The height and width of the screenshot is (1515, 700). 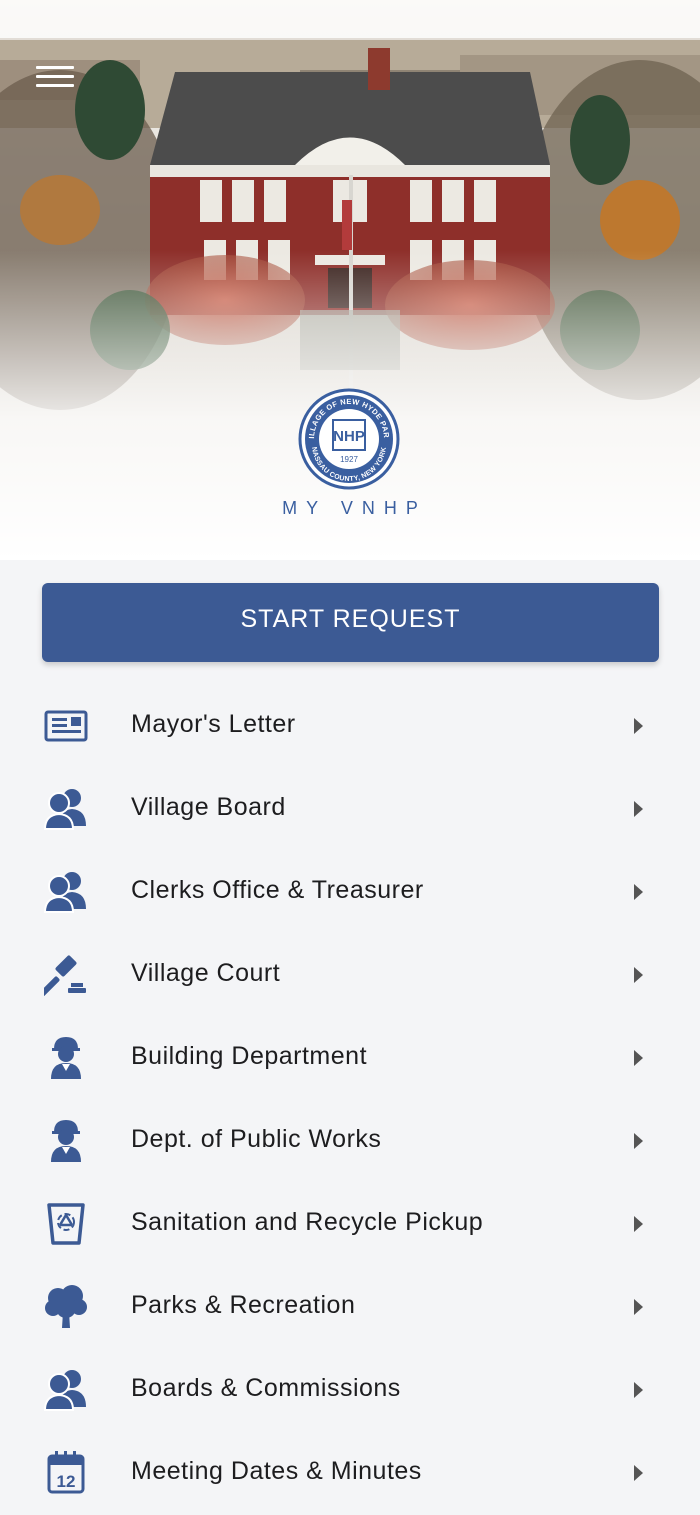 What do you see at coordinates (63, 975) in the screenshot?
I see `gavel-icon` at bounding box center [63, 975].